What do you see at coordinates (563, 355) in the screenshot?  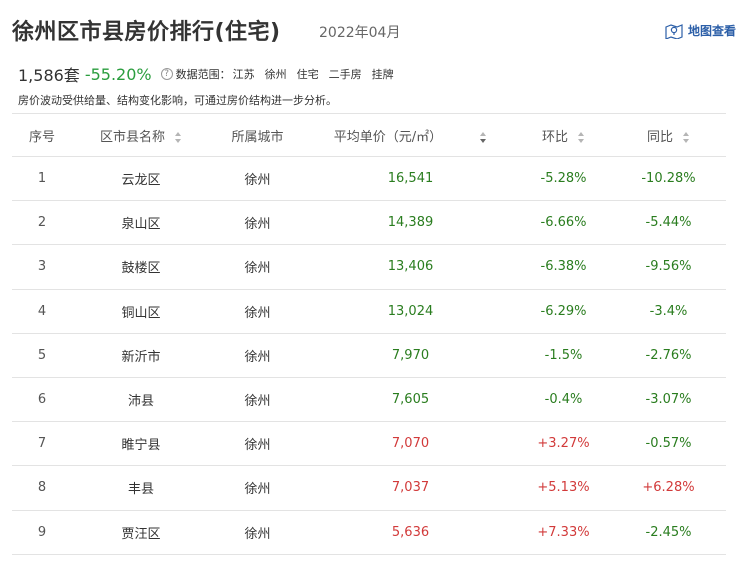 I see `mom-cell: -1.5%` at bounding box center [563, 355].